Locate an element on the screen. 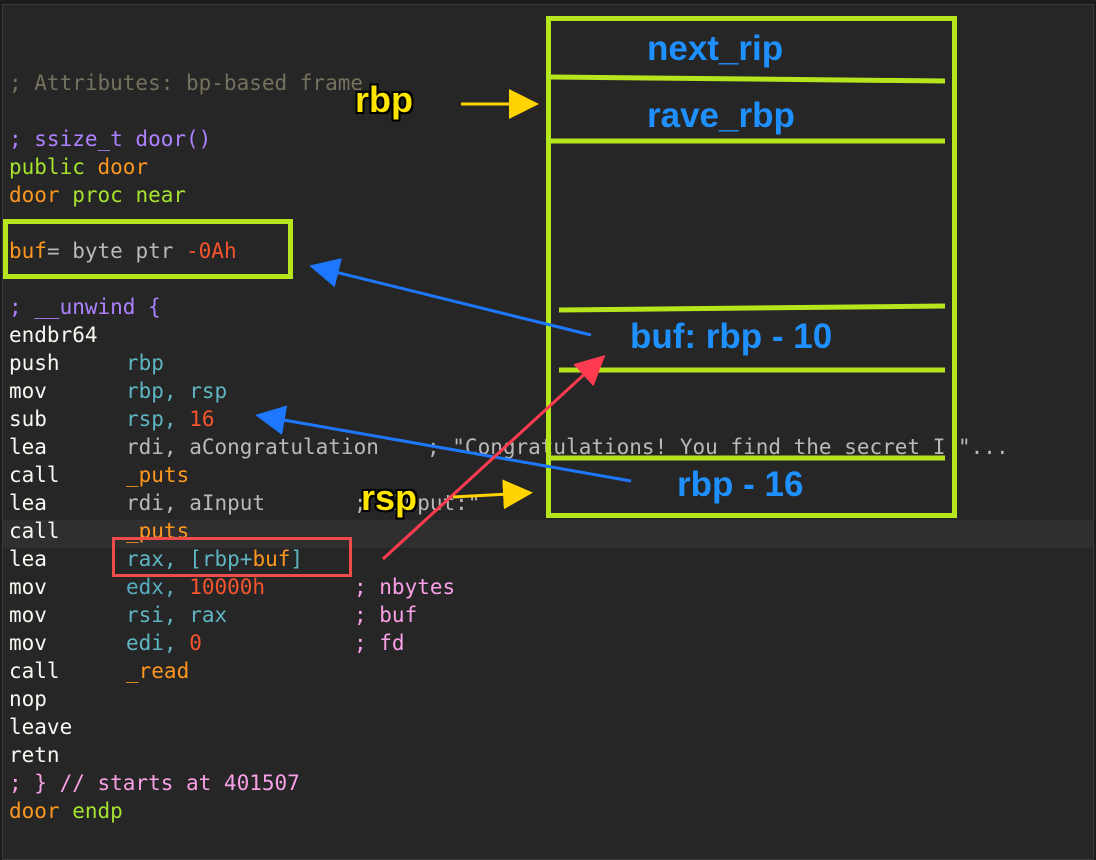 The height and width of the screenshot is (860, 1096). stack-slot-buf: buf: rbp - 10 is located at coordinates (731, 336).